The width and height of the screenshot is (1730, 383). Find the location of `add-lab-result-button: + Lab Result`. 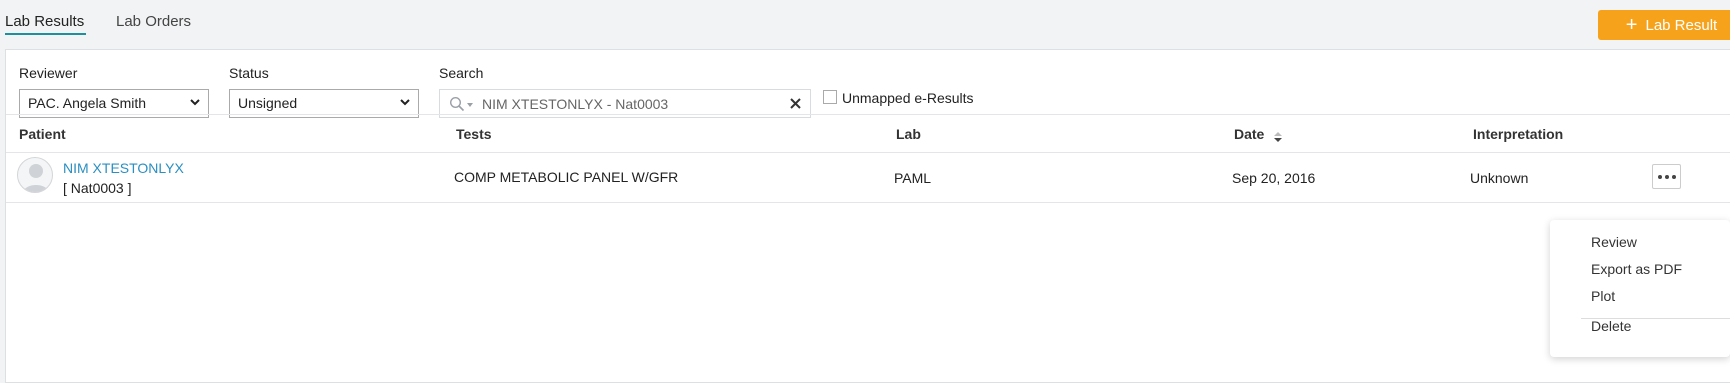

add-lab-result-button: + Lab Result is located at coordinates (1664, 25).